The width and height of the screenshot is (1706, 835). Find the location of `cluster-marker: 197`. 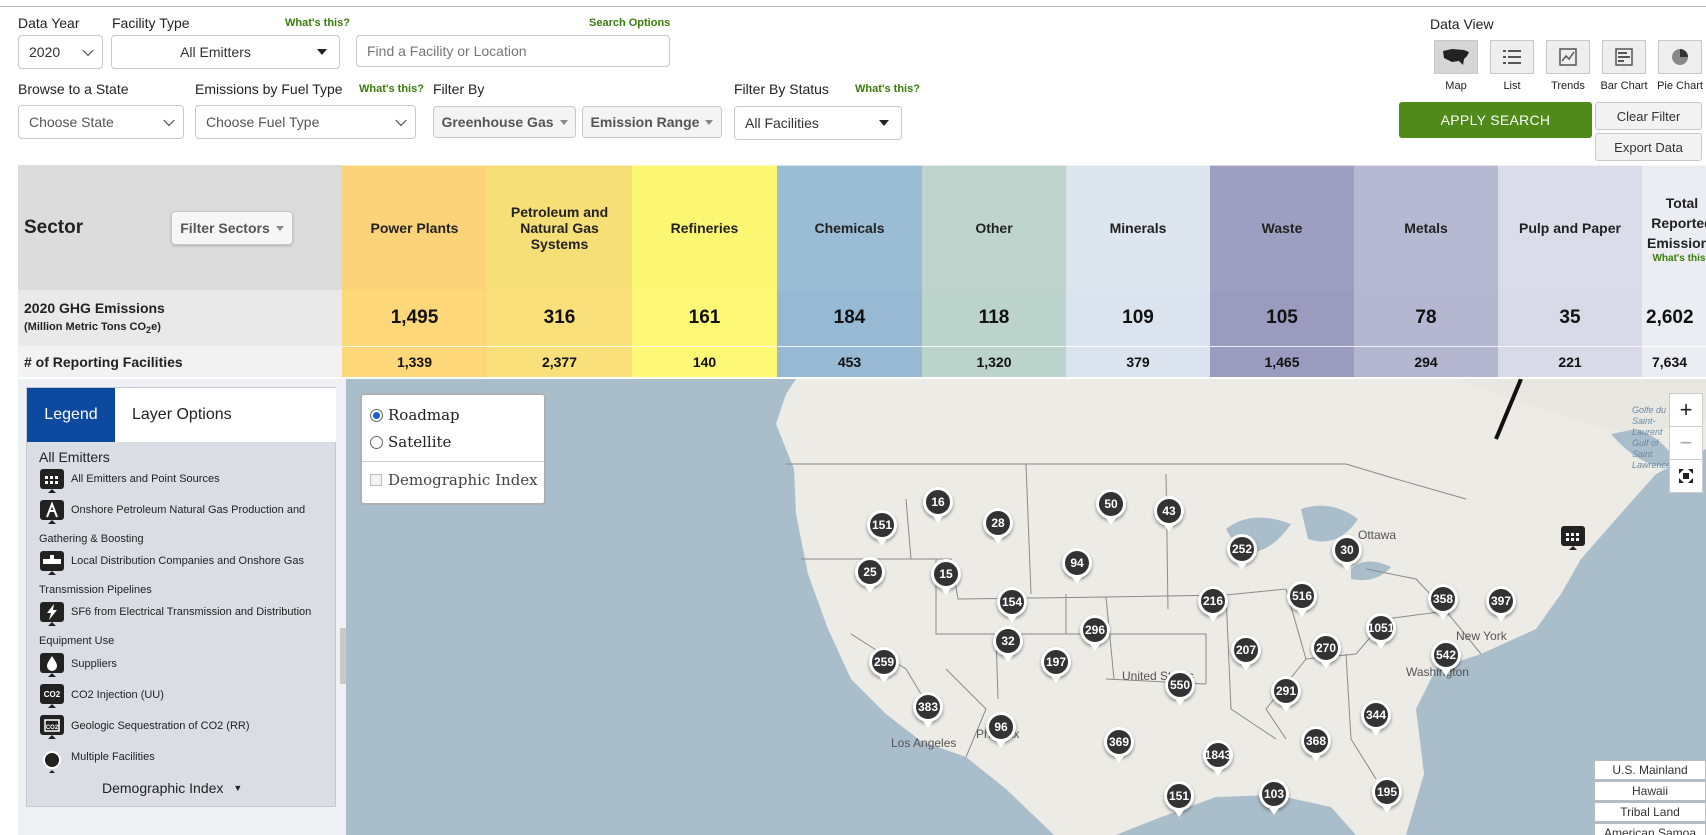

cluster-marker: 197 is located at coordinates (1056, 665).